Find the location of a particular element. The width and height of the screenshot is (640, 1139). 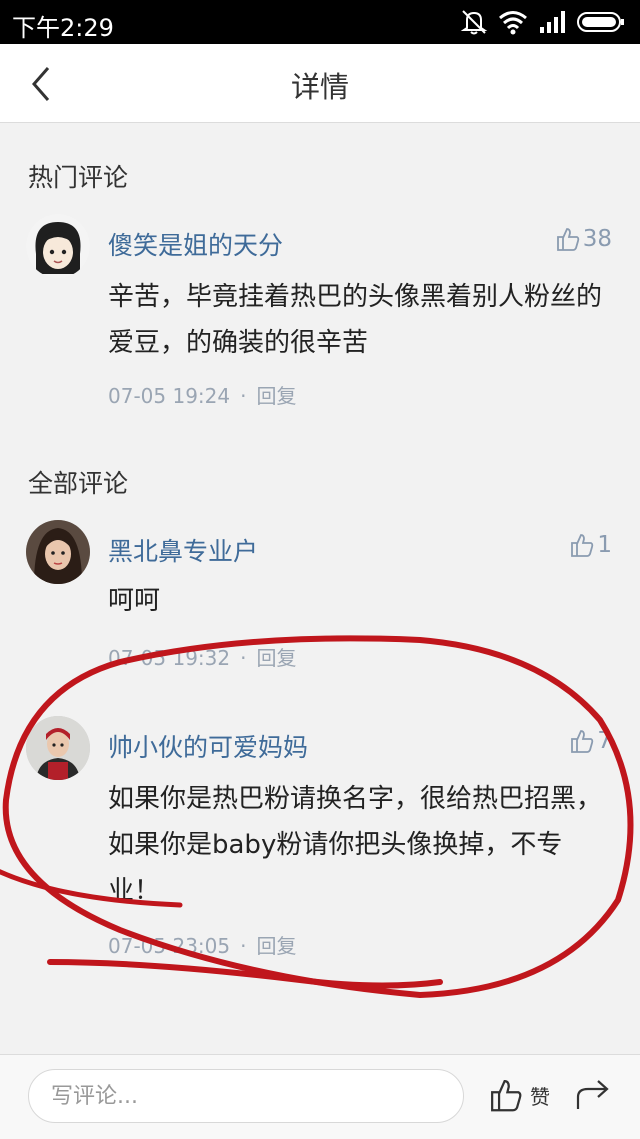

comment-username: 黑北鼻专业户 is located at coordinates (183, 550).